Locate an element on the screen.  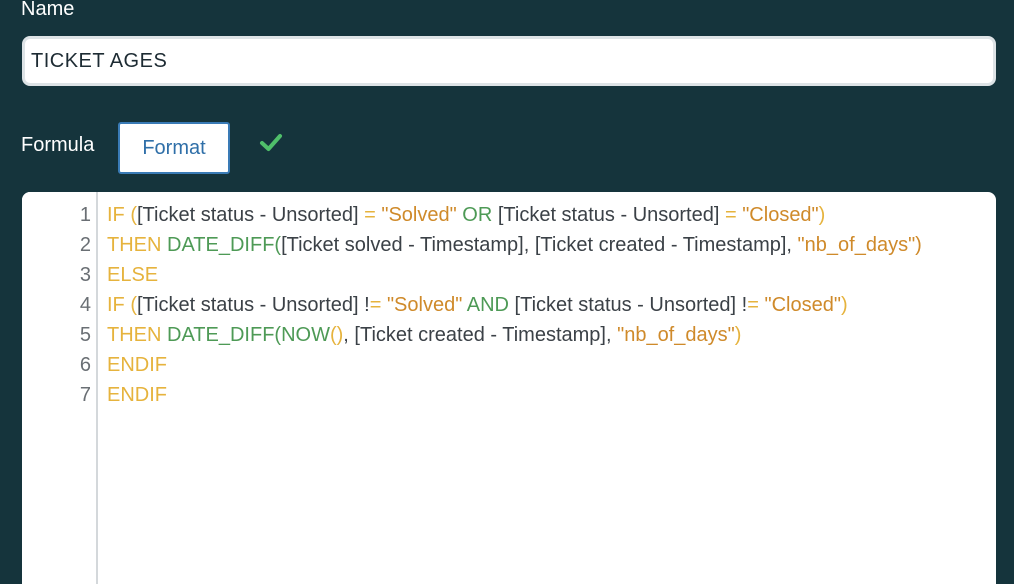
line-number: 7 is located at coordinates (85, 395).